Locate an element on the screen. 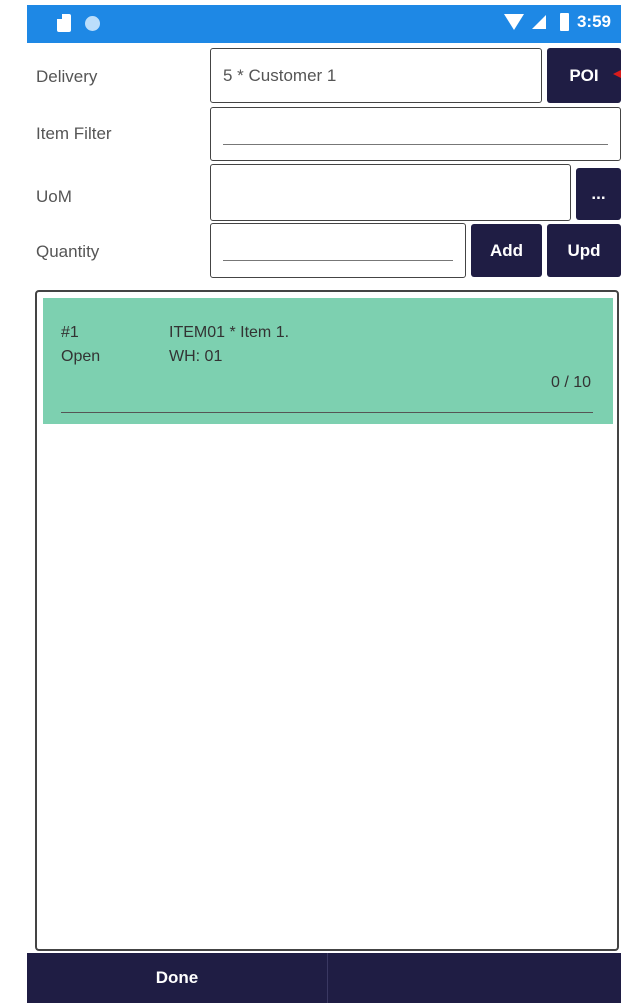 Image resolution: width=621 pixels, height=1005 pixels. clock: 3:59 is located at coordinates (593, 21).